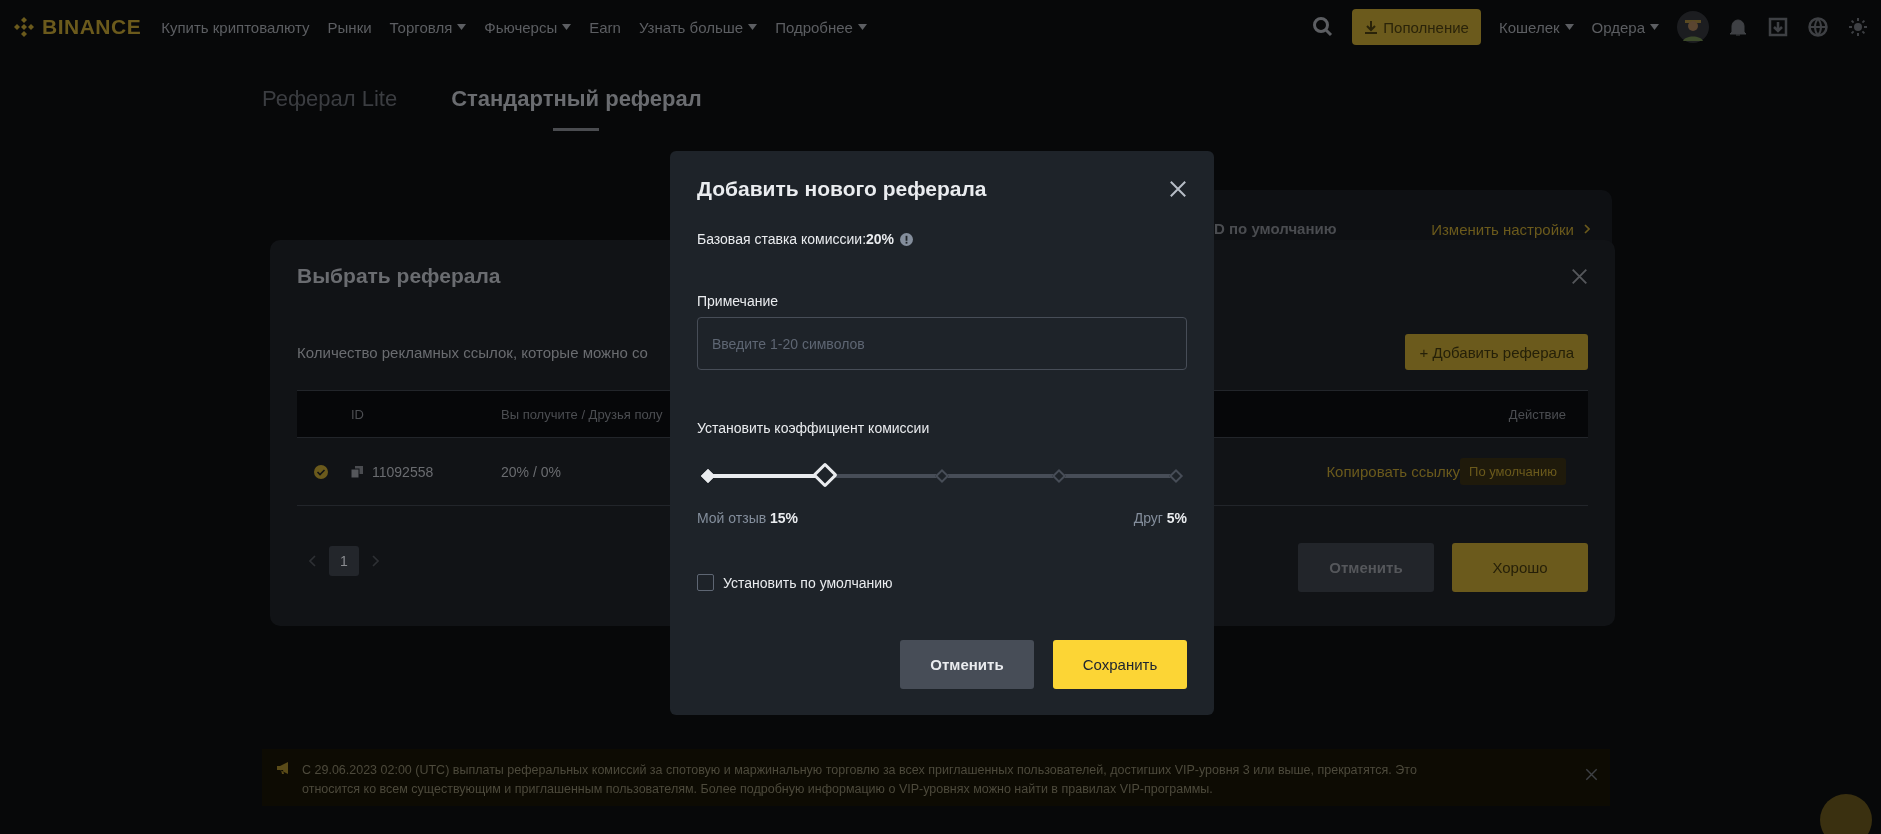  I want to click on close-icon, so click(1178, 189).